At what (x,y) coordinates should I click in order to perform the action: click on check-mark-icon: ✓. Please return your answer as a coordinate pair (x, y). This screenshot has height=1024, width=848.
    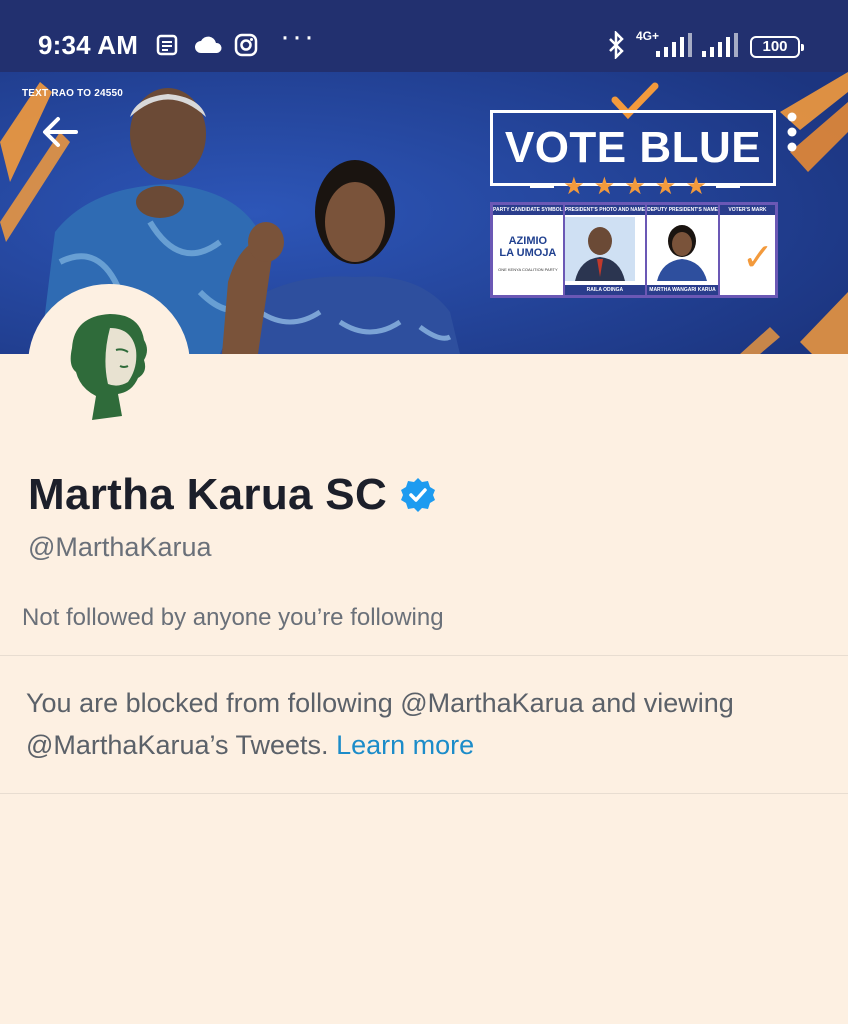
    Looking at the image, I should click on (757, 258).